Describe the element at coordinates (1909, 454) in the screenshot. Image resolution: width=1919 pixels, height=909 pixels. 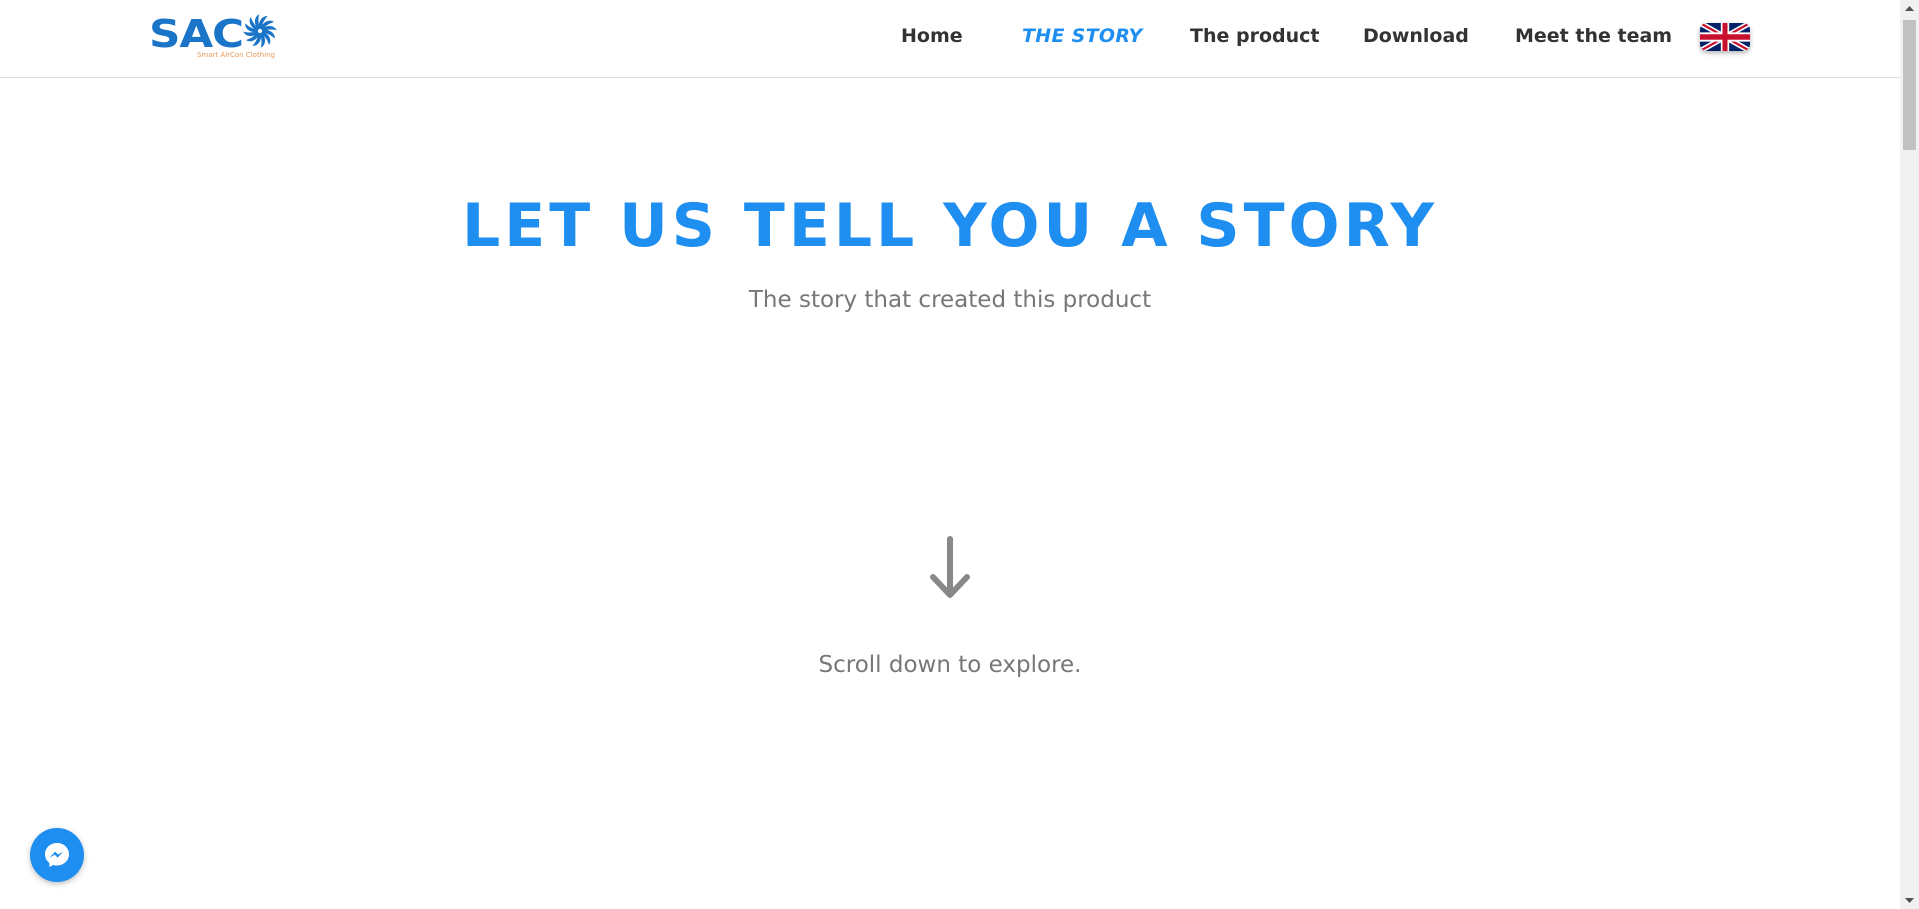
I see `vertical-scrollbar` at that location.